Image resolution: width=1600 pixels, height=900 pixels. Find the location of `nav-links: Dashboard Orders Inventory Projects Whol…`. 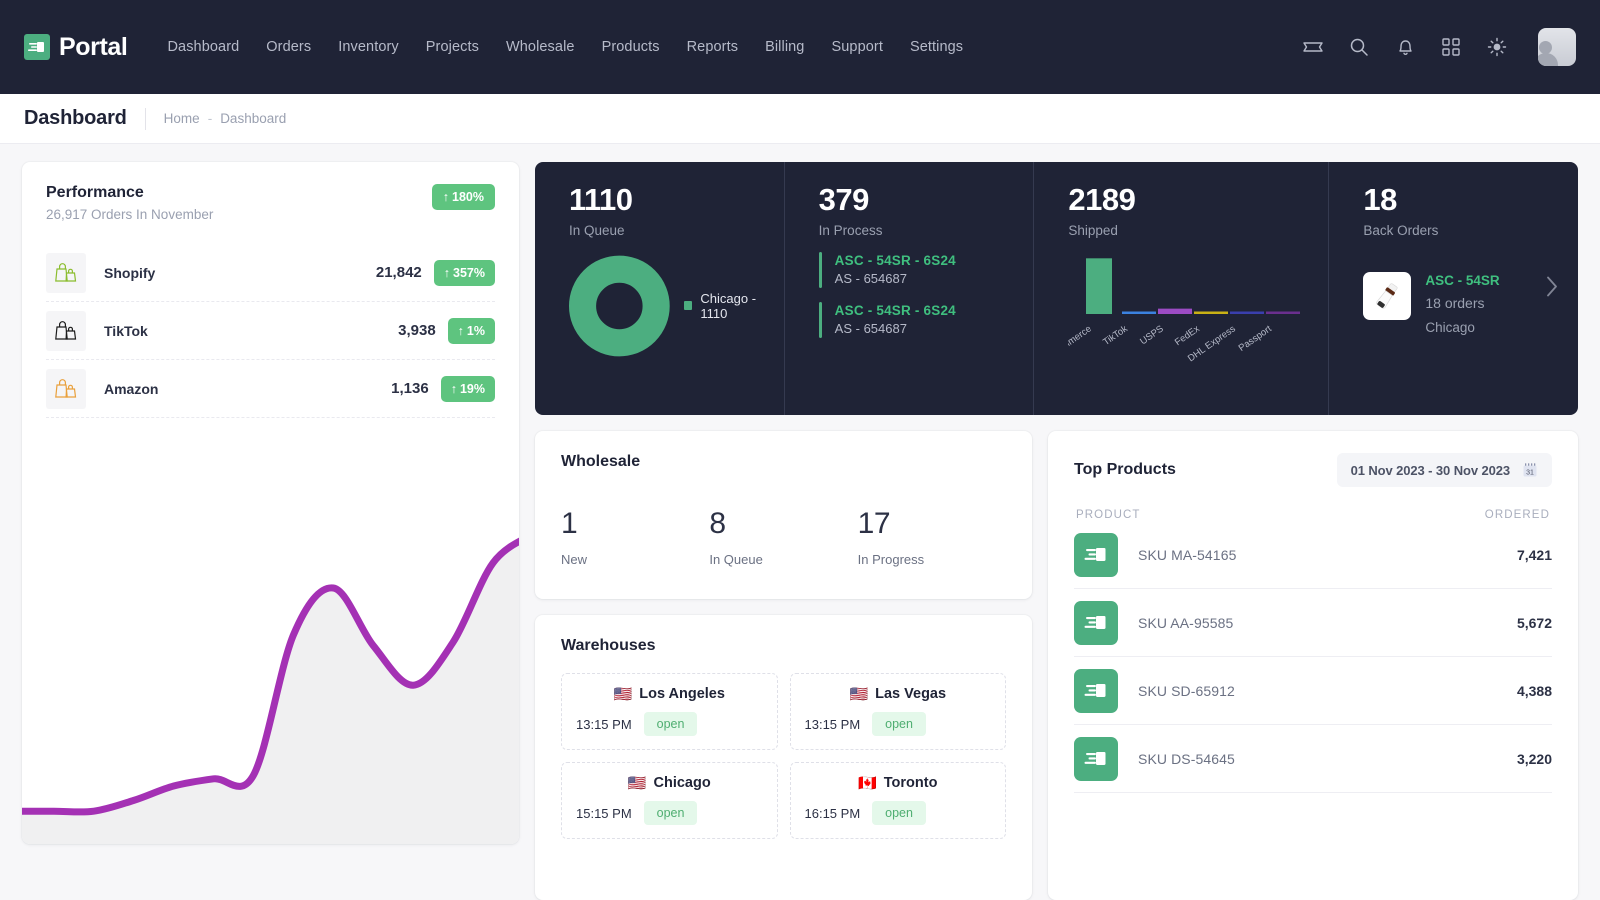

nav-links: Dashboard Orders Inventory Projects Whol… is located at coordinates (565, 47).